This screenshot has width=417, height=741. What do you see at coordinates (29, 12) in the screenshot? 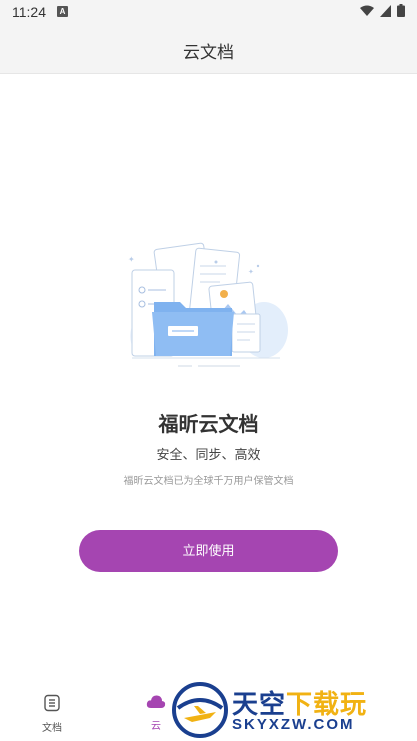
I see `status-time: 11:24` at bounding box center [29, 12].